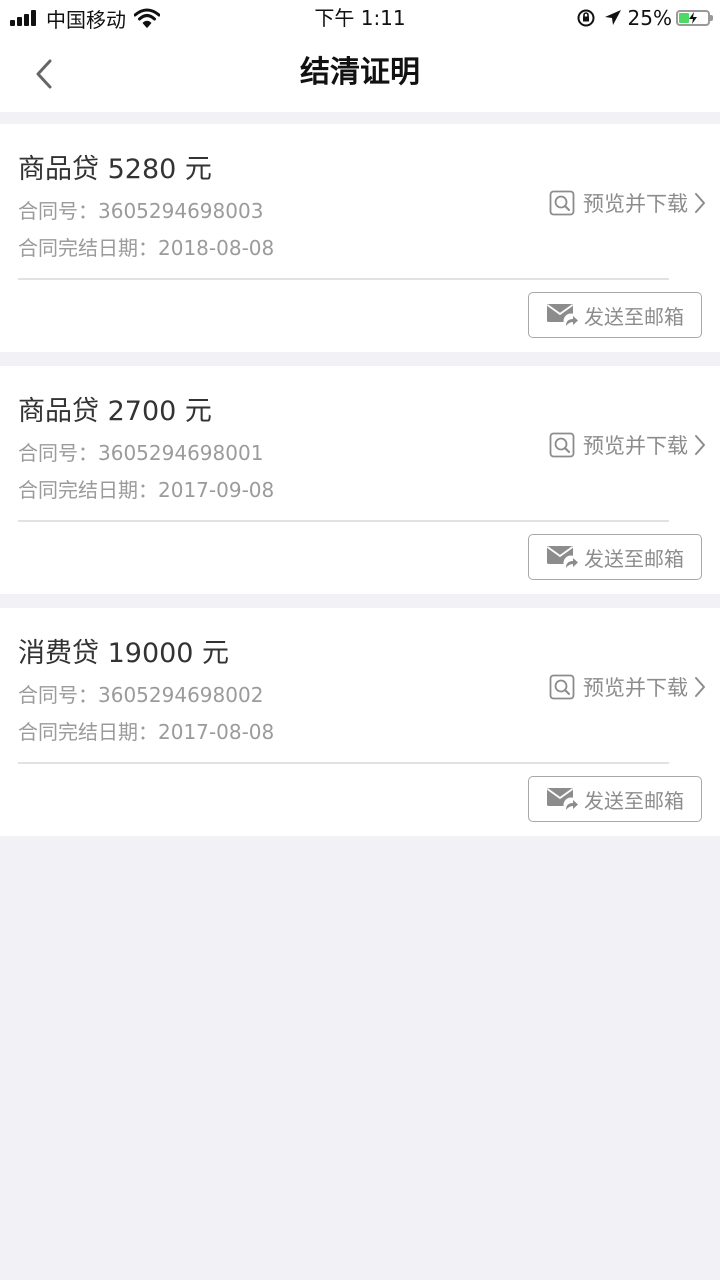 The width and height of the screenshot is (720, 1280). What do you see at coordinates (216, 490) in the screenshot?
I see `date-value: 2017-09-08` at bounding box center [216, 490].